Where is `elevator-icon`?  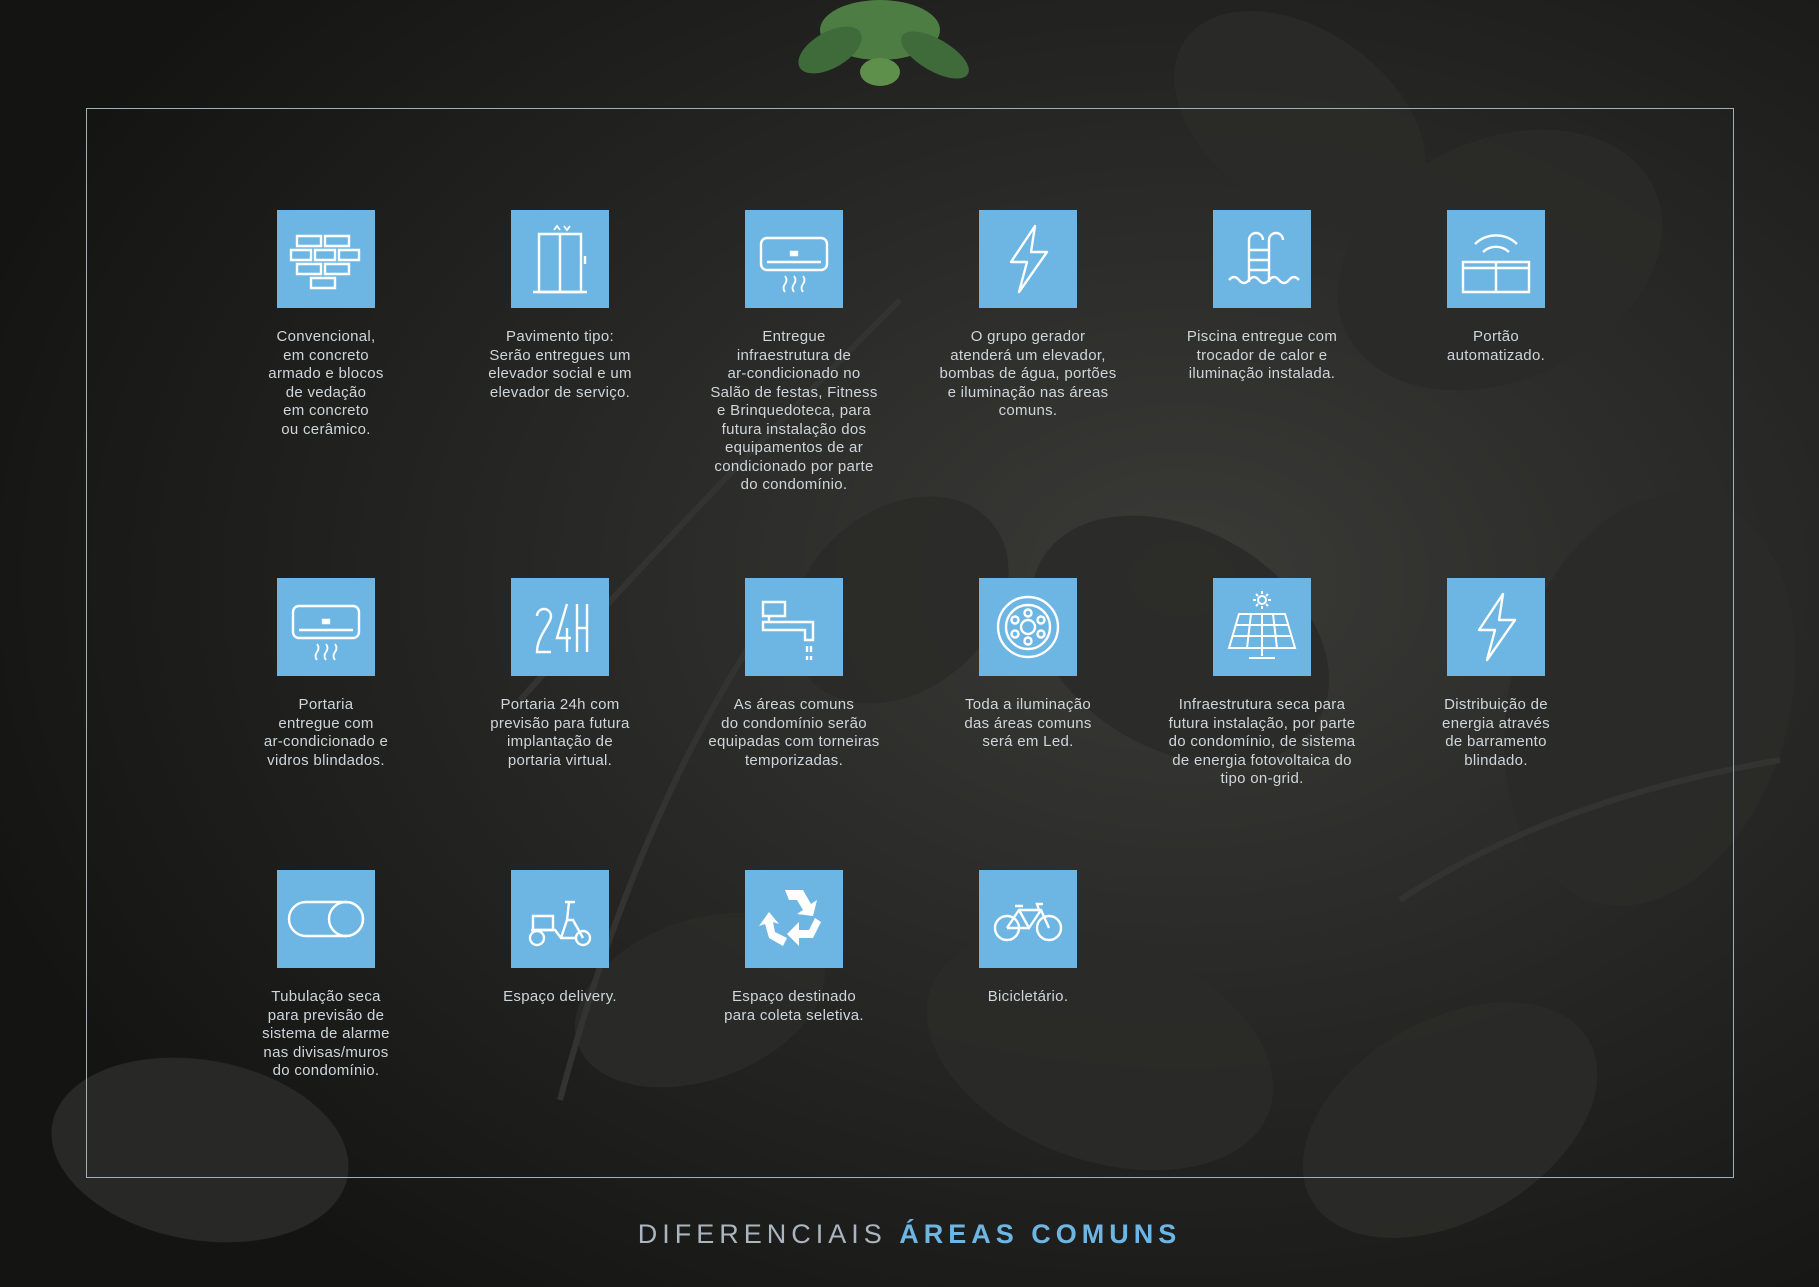
elevator-icon is located at coordinates (560, 259).